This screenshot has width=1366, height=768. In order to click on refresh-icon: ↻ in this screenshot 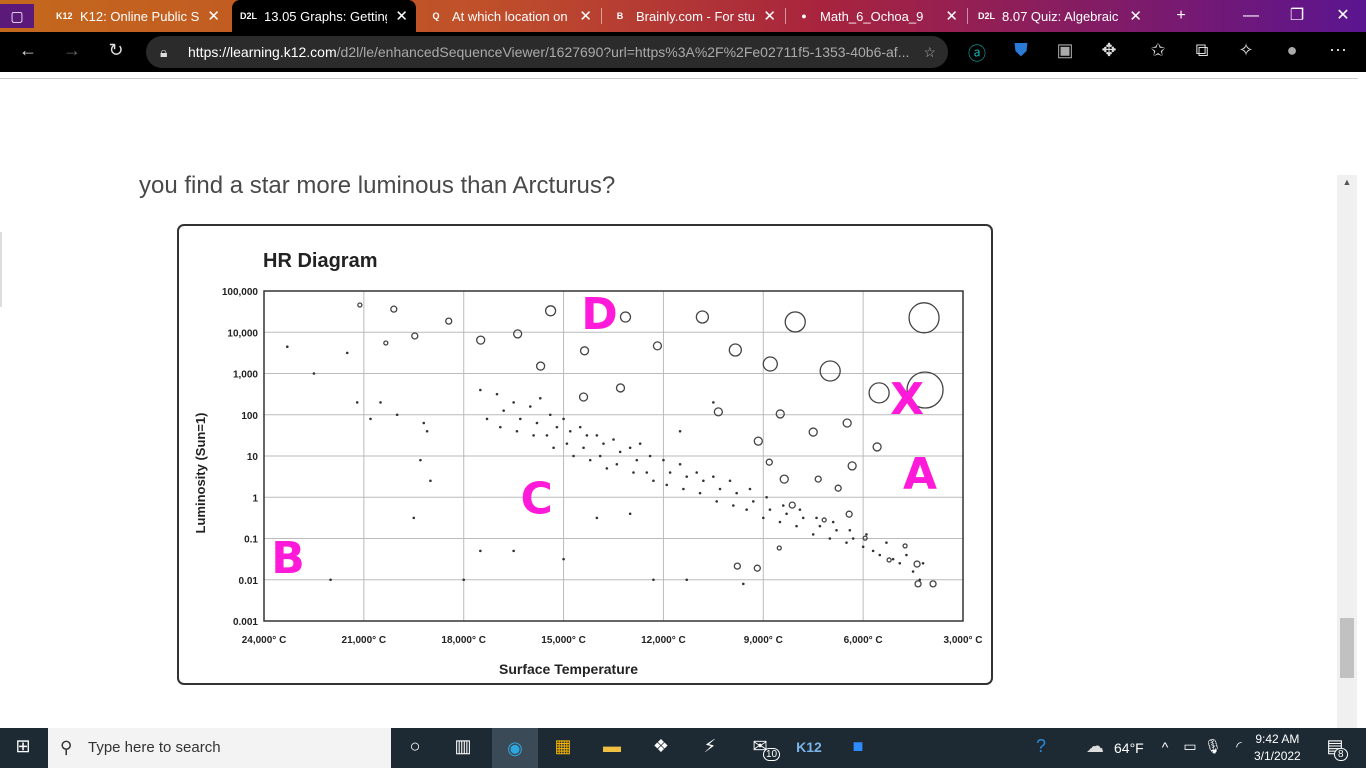, I will do `click(116, 50)`.